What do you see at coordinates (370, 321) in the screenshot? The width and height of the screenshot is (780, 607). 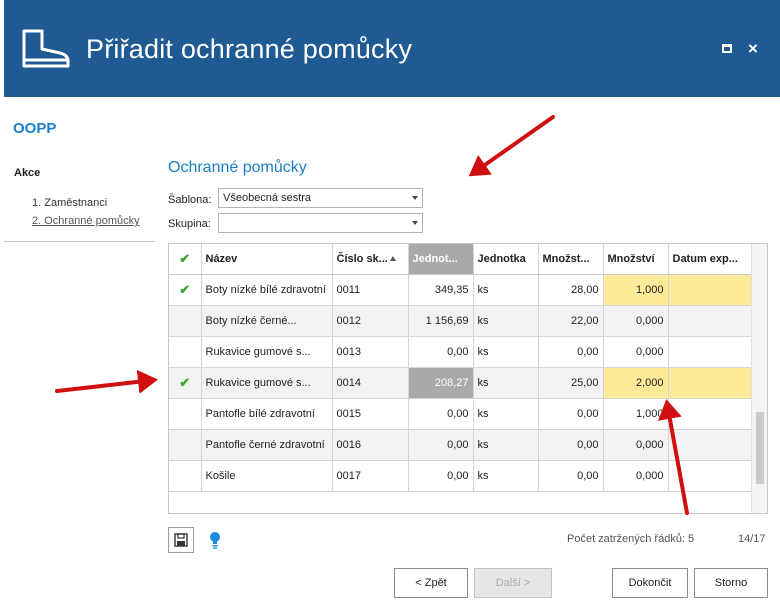 I see `cell-cislo: 0012` at bounding box center [370, 321].